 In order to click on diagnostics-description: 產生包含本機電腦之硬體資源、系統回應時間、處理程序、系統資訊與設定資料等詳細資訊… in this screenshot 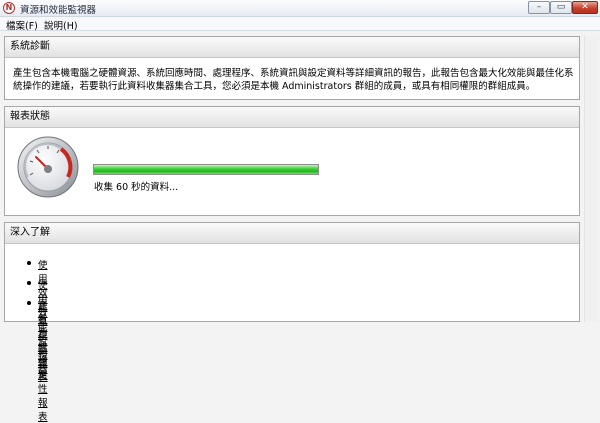, I will do `click(293, 80)`.